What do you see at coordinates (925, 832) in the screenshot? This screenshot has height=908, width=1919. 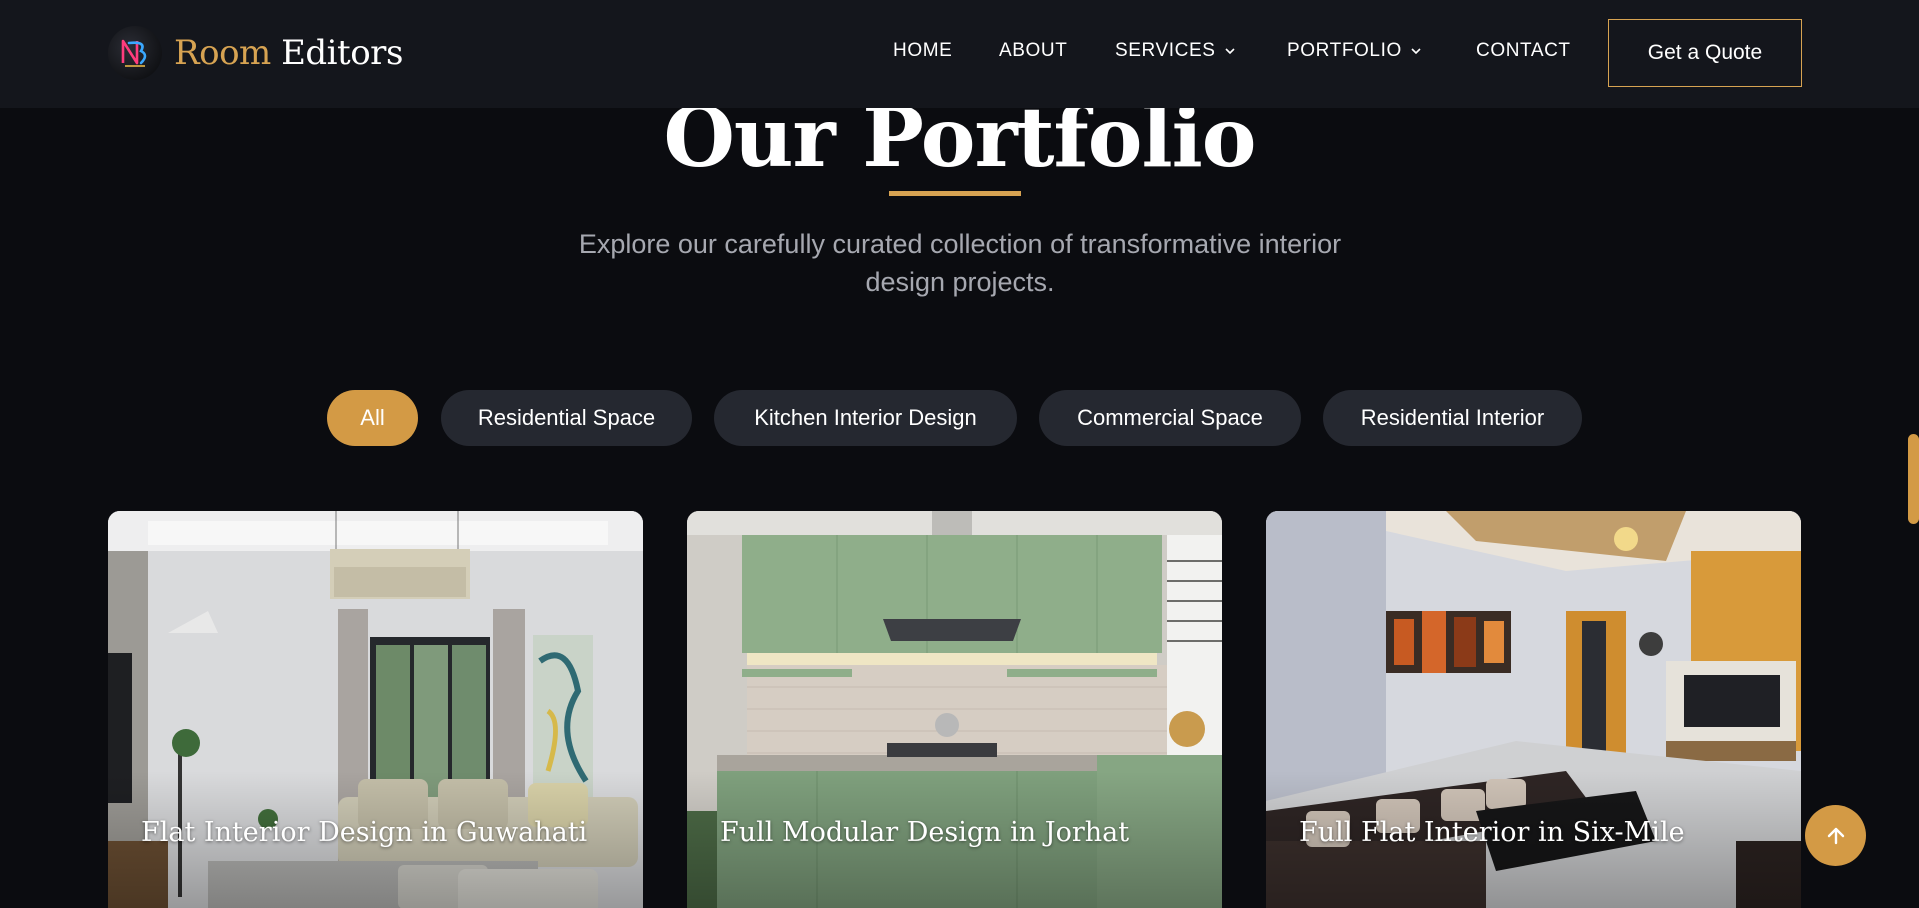 I see `project-title: Full Modular Design in Jorhat` at bounding box center [925, 832].